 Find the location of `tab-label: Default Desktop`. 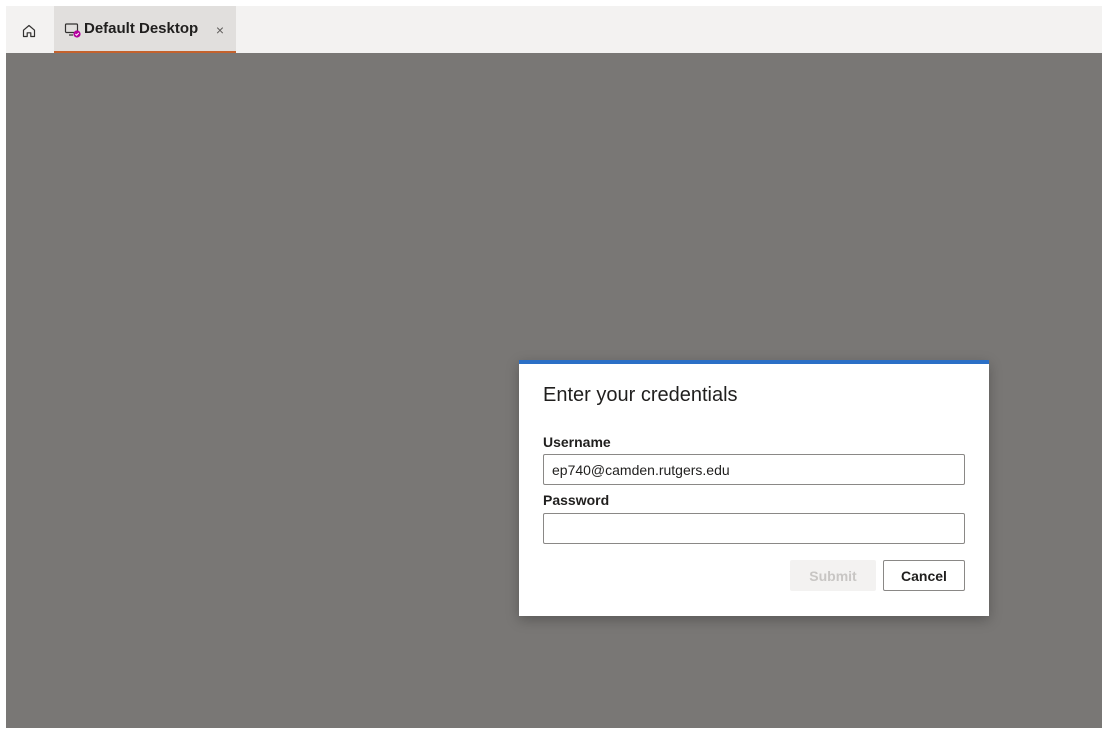

tab-label: Default Desktop is located at coordinates (141, 28).